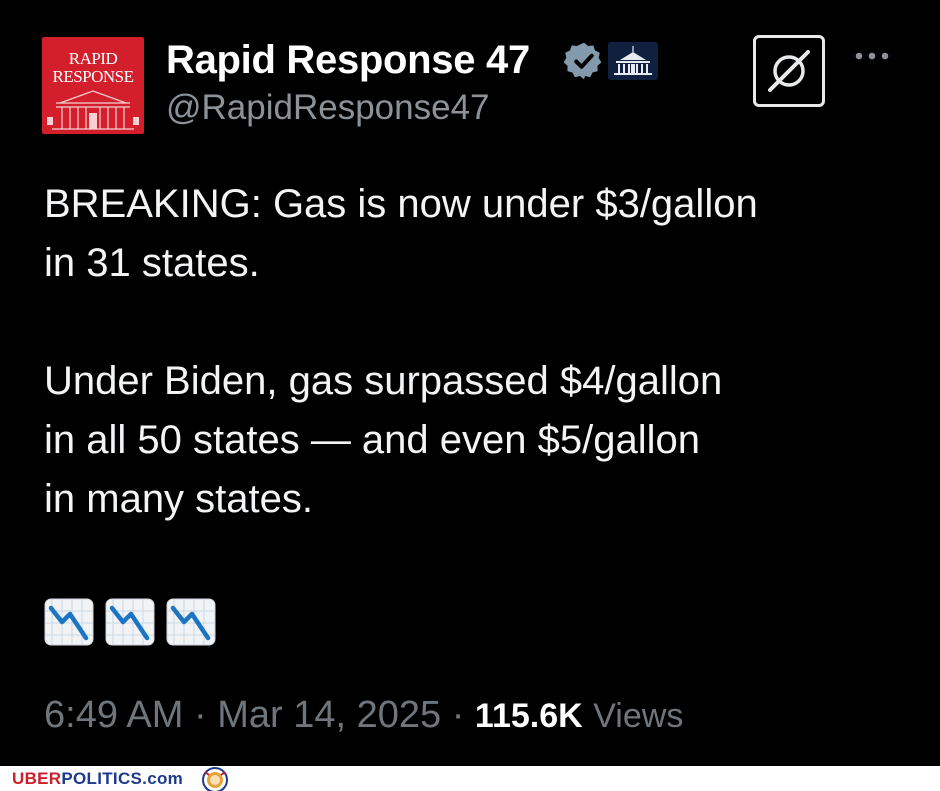 Image resolution: width=940 pixels, height=791 pixels. I want to click on author-handle: @RapidResponse47, so click(328, 108).